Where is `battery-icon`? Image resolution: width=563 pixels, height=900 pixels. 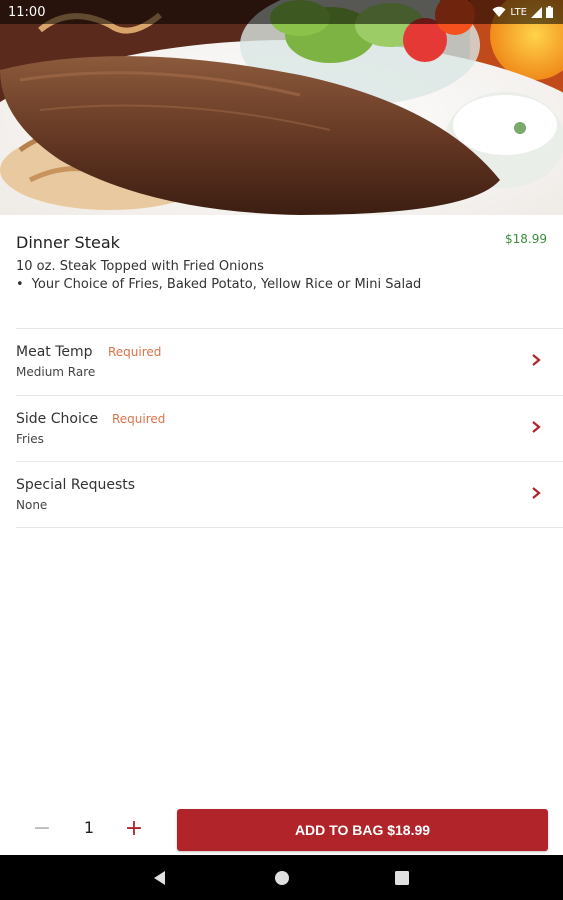
battery-icon is located at coordinates (549, 12).